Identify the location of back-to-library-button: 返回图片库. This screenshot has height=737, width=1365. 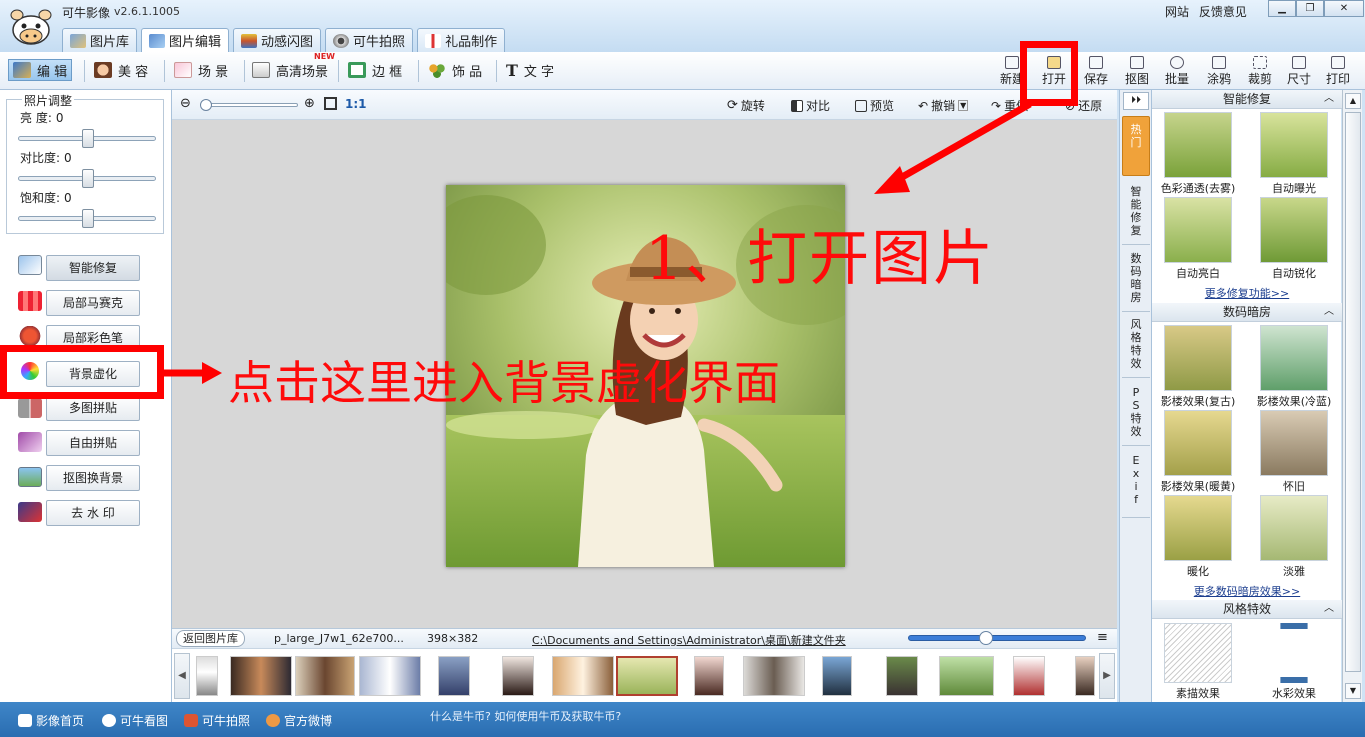
(210, 638).